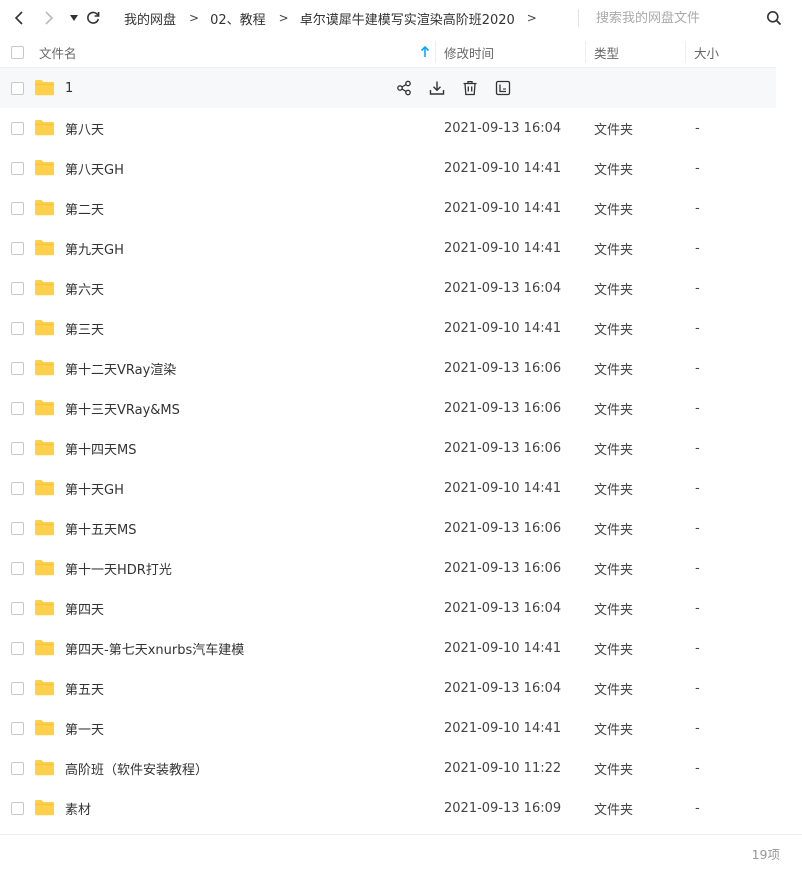  I want to click on file-name: 第十二天VRay渲染, so click(120, 368).